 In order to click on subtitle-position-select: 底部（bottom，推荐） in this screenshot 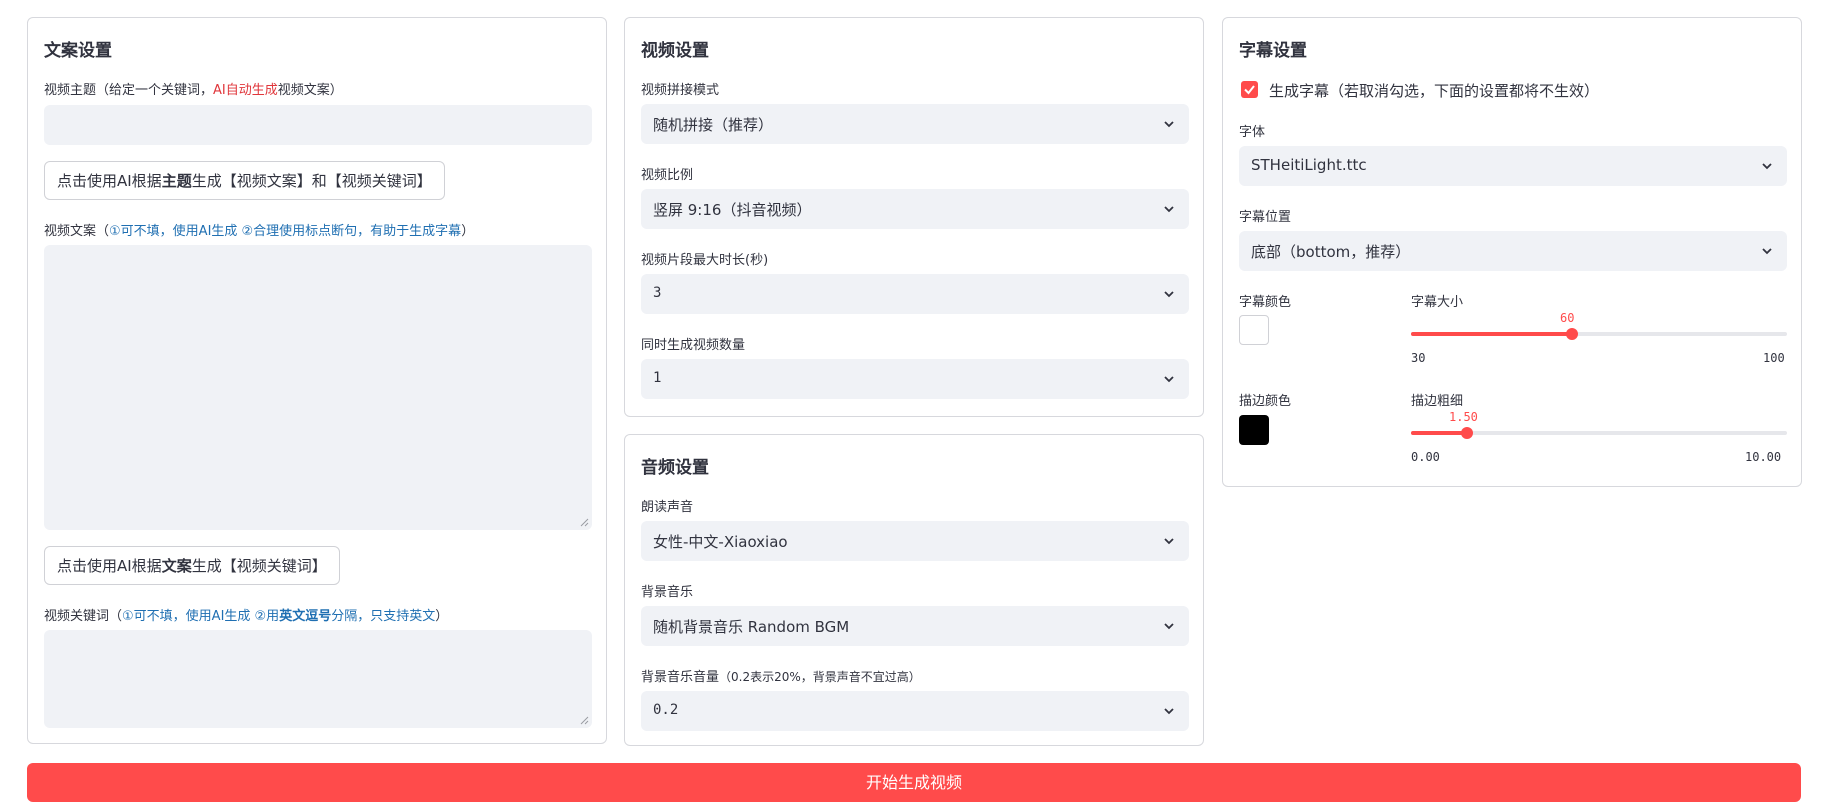, I will do `click(1513, 251)`.